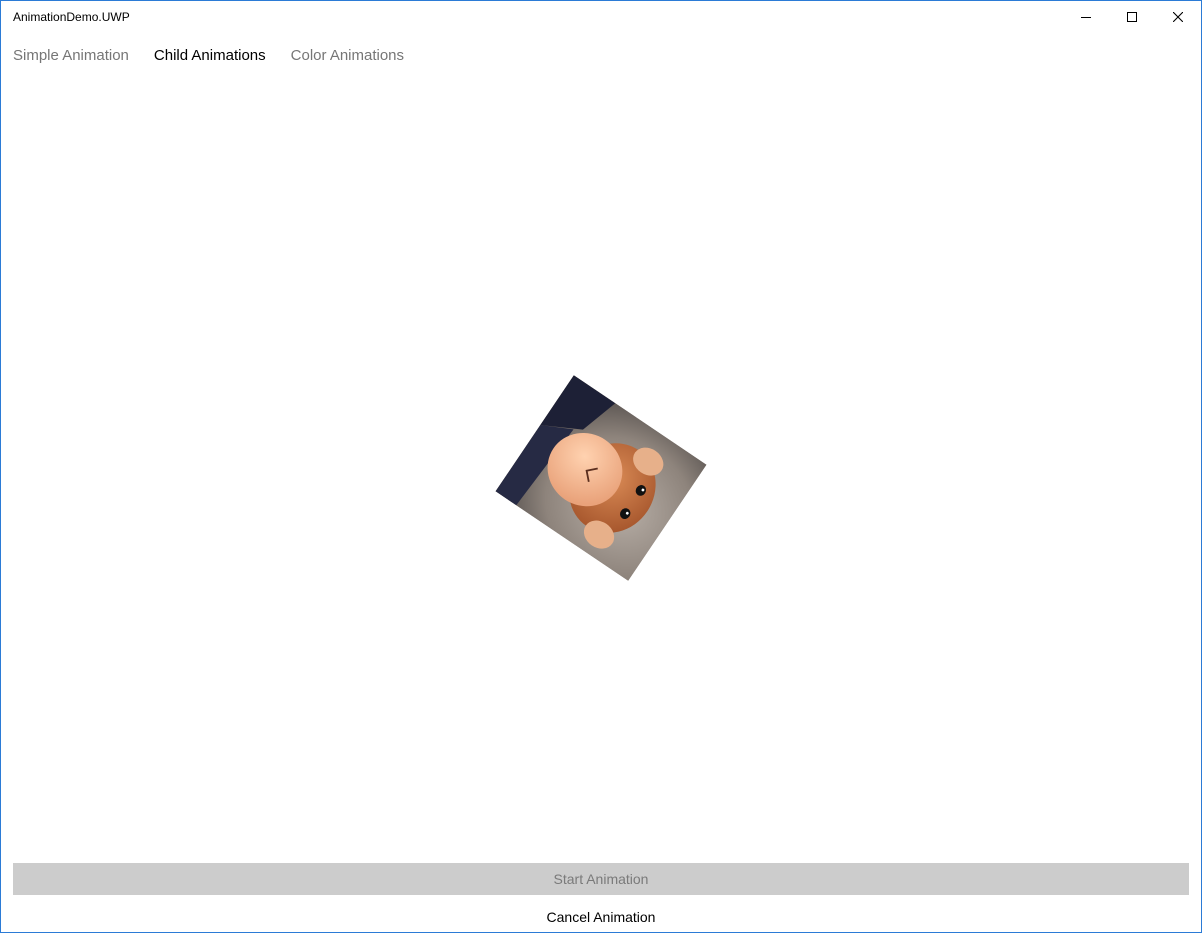  I want to click on close-button, so click(1178, 17).